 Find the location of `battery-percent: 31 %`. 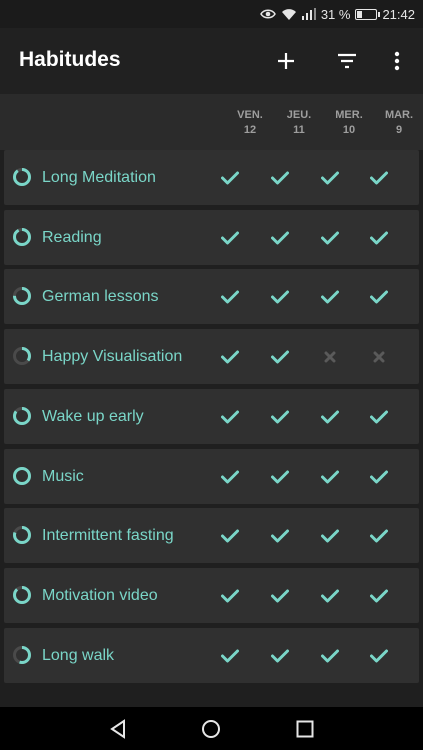

battery-percent: 31 % is located at coordinates (335, 14).